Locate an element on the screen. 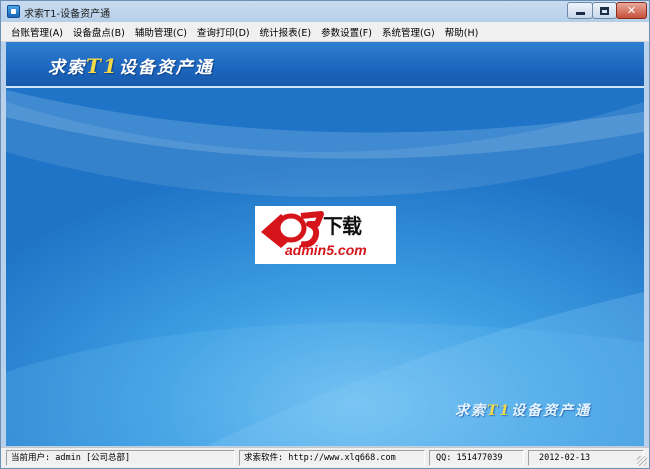  banner-title-t1: T1 is located at coordinates (102, 66).